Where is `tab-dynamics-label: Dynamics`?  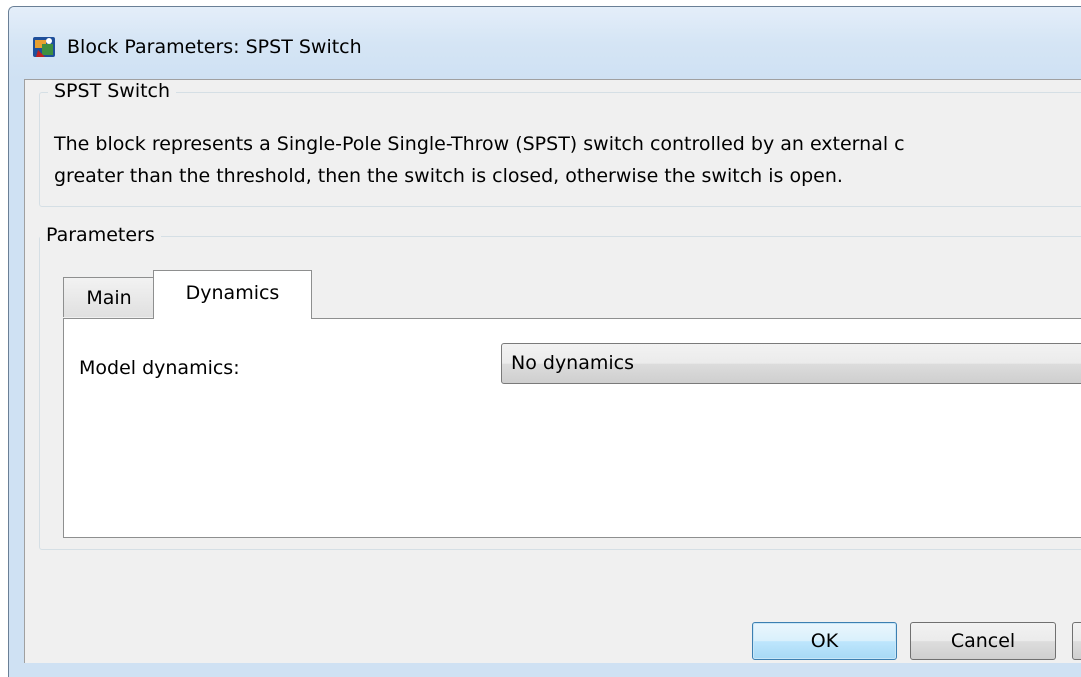
tab-dynamics-label: Dynamics is located at coordinates (232, 293).